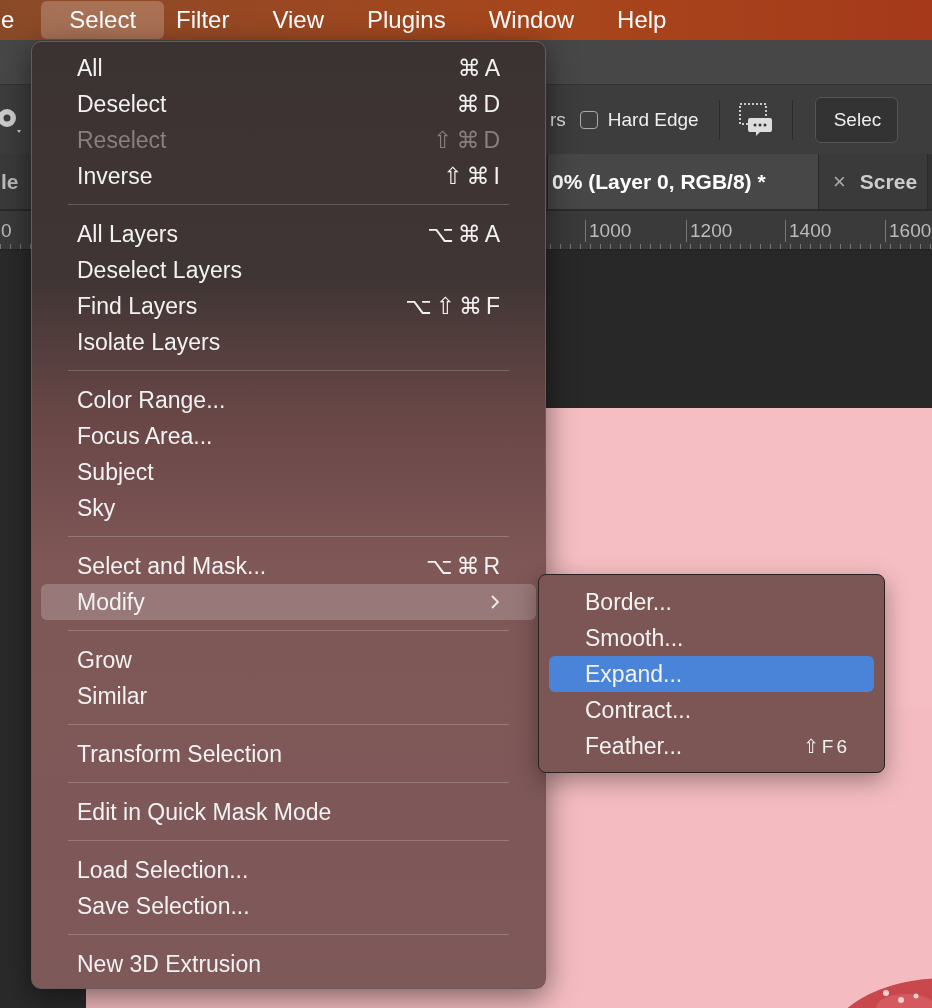 The height and width of the screenshot is (1008, 932). I want to click on menu-item-label: Reselect, so click(122, 140).